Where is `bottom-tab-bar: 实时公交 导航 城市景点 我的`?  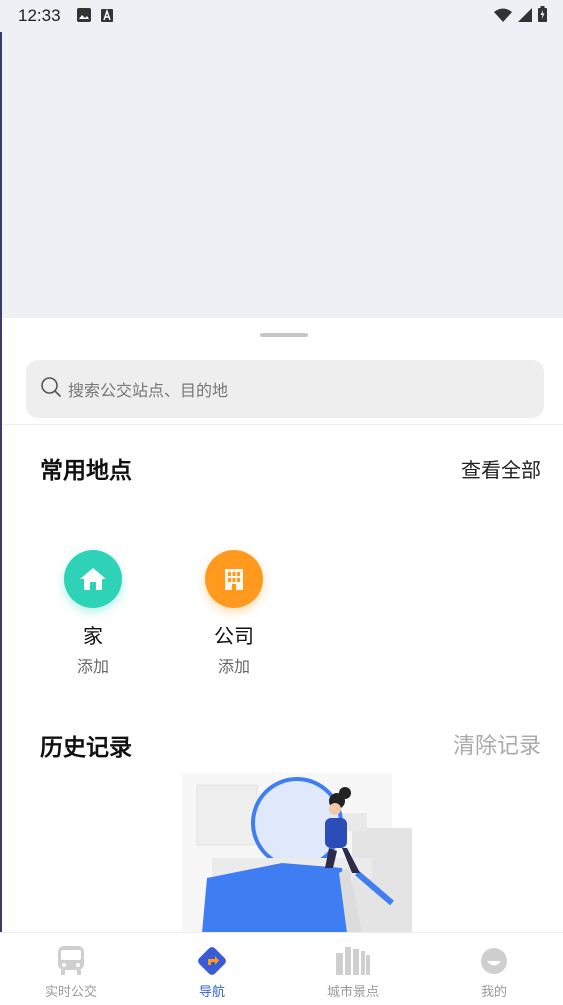 bottom-tab-bar: 实时公交 导航 城市景点 我的 is located at coordinates (281, 968).